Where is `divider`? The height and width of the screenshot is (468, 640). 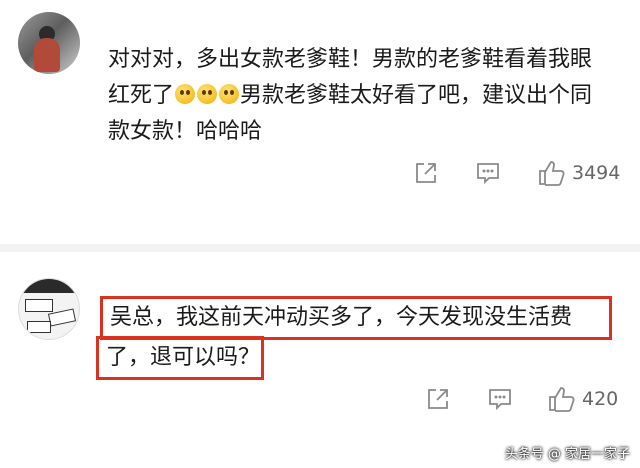 divider is located at coordinates (320, 248).